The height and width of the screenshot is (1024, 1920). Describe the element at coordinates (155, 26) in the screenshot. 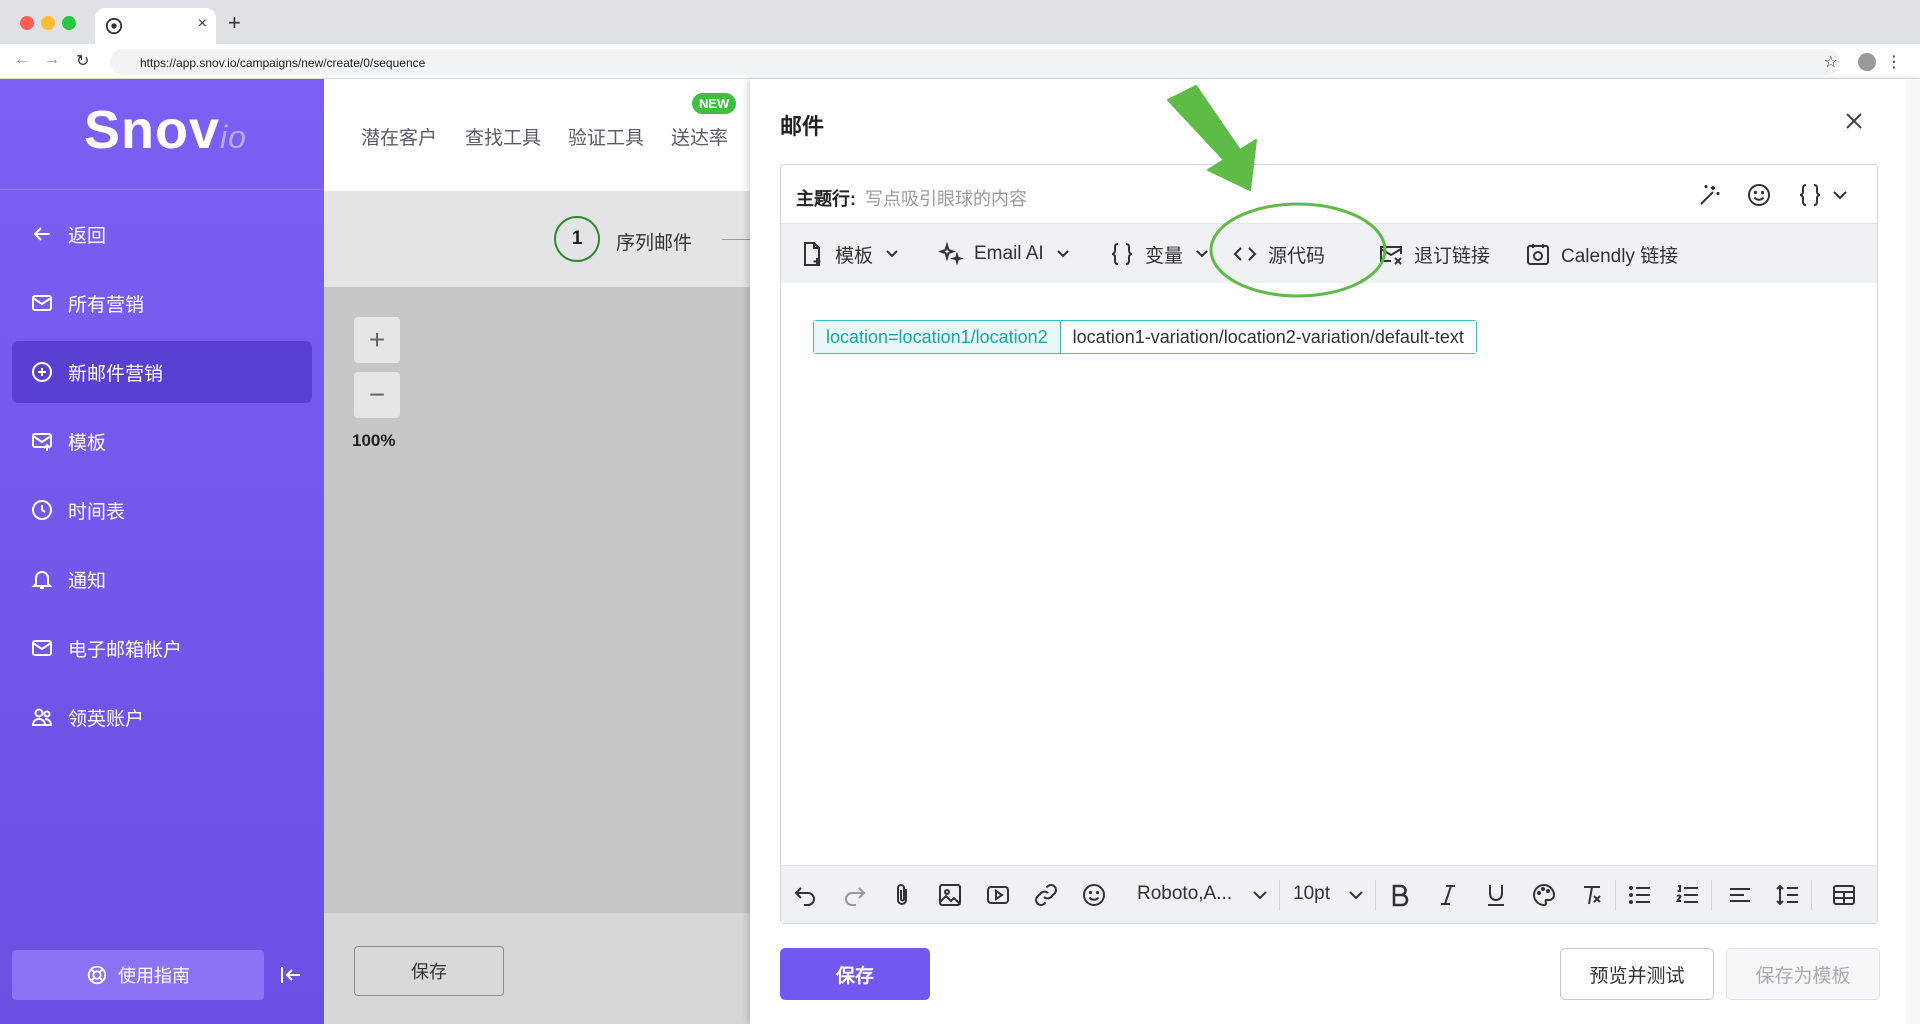

I see `browser-tab: ×` at that location.